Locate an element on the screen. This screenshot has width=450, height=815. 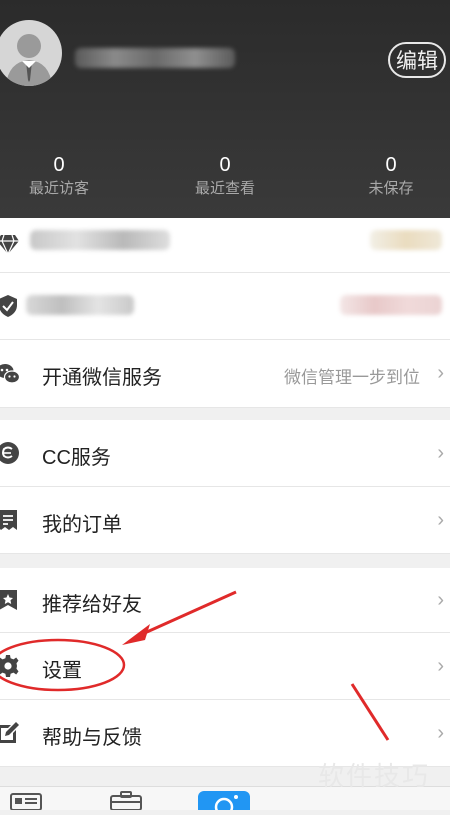
stat-label: 最近访客 is located at coordinates (58, 188).